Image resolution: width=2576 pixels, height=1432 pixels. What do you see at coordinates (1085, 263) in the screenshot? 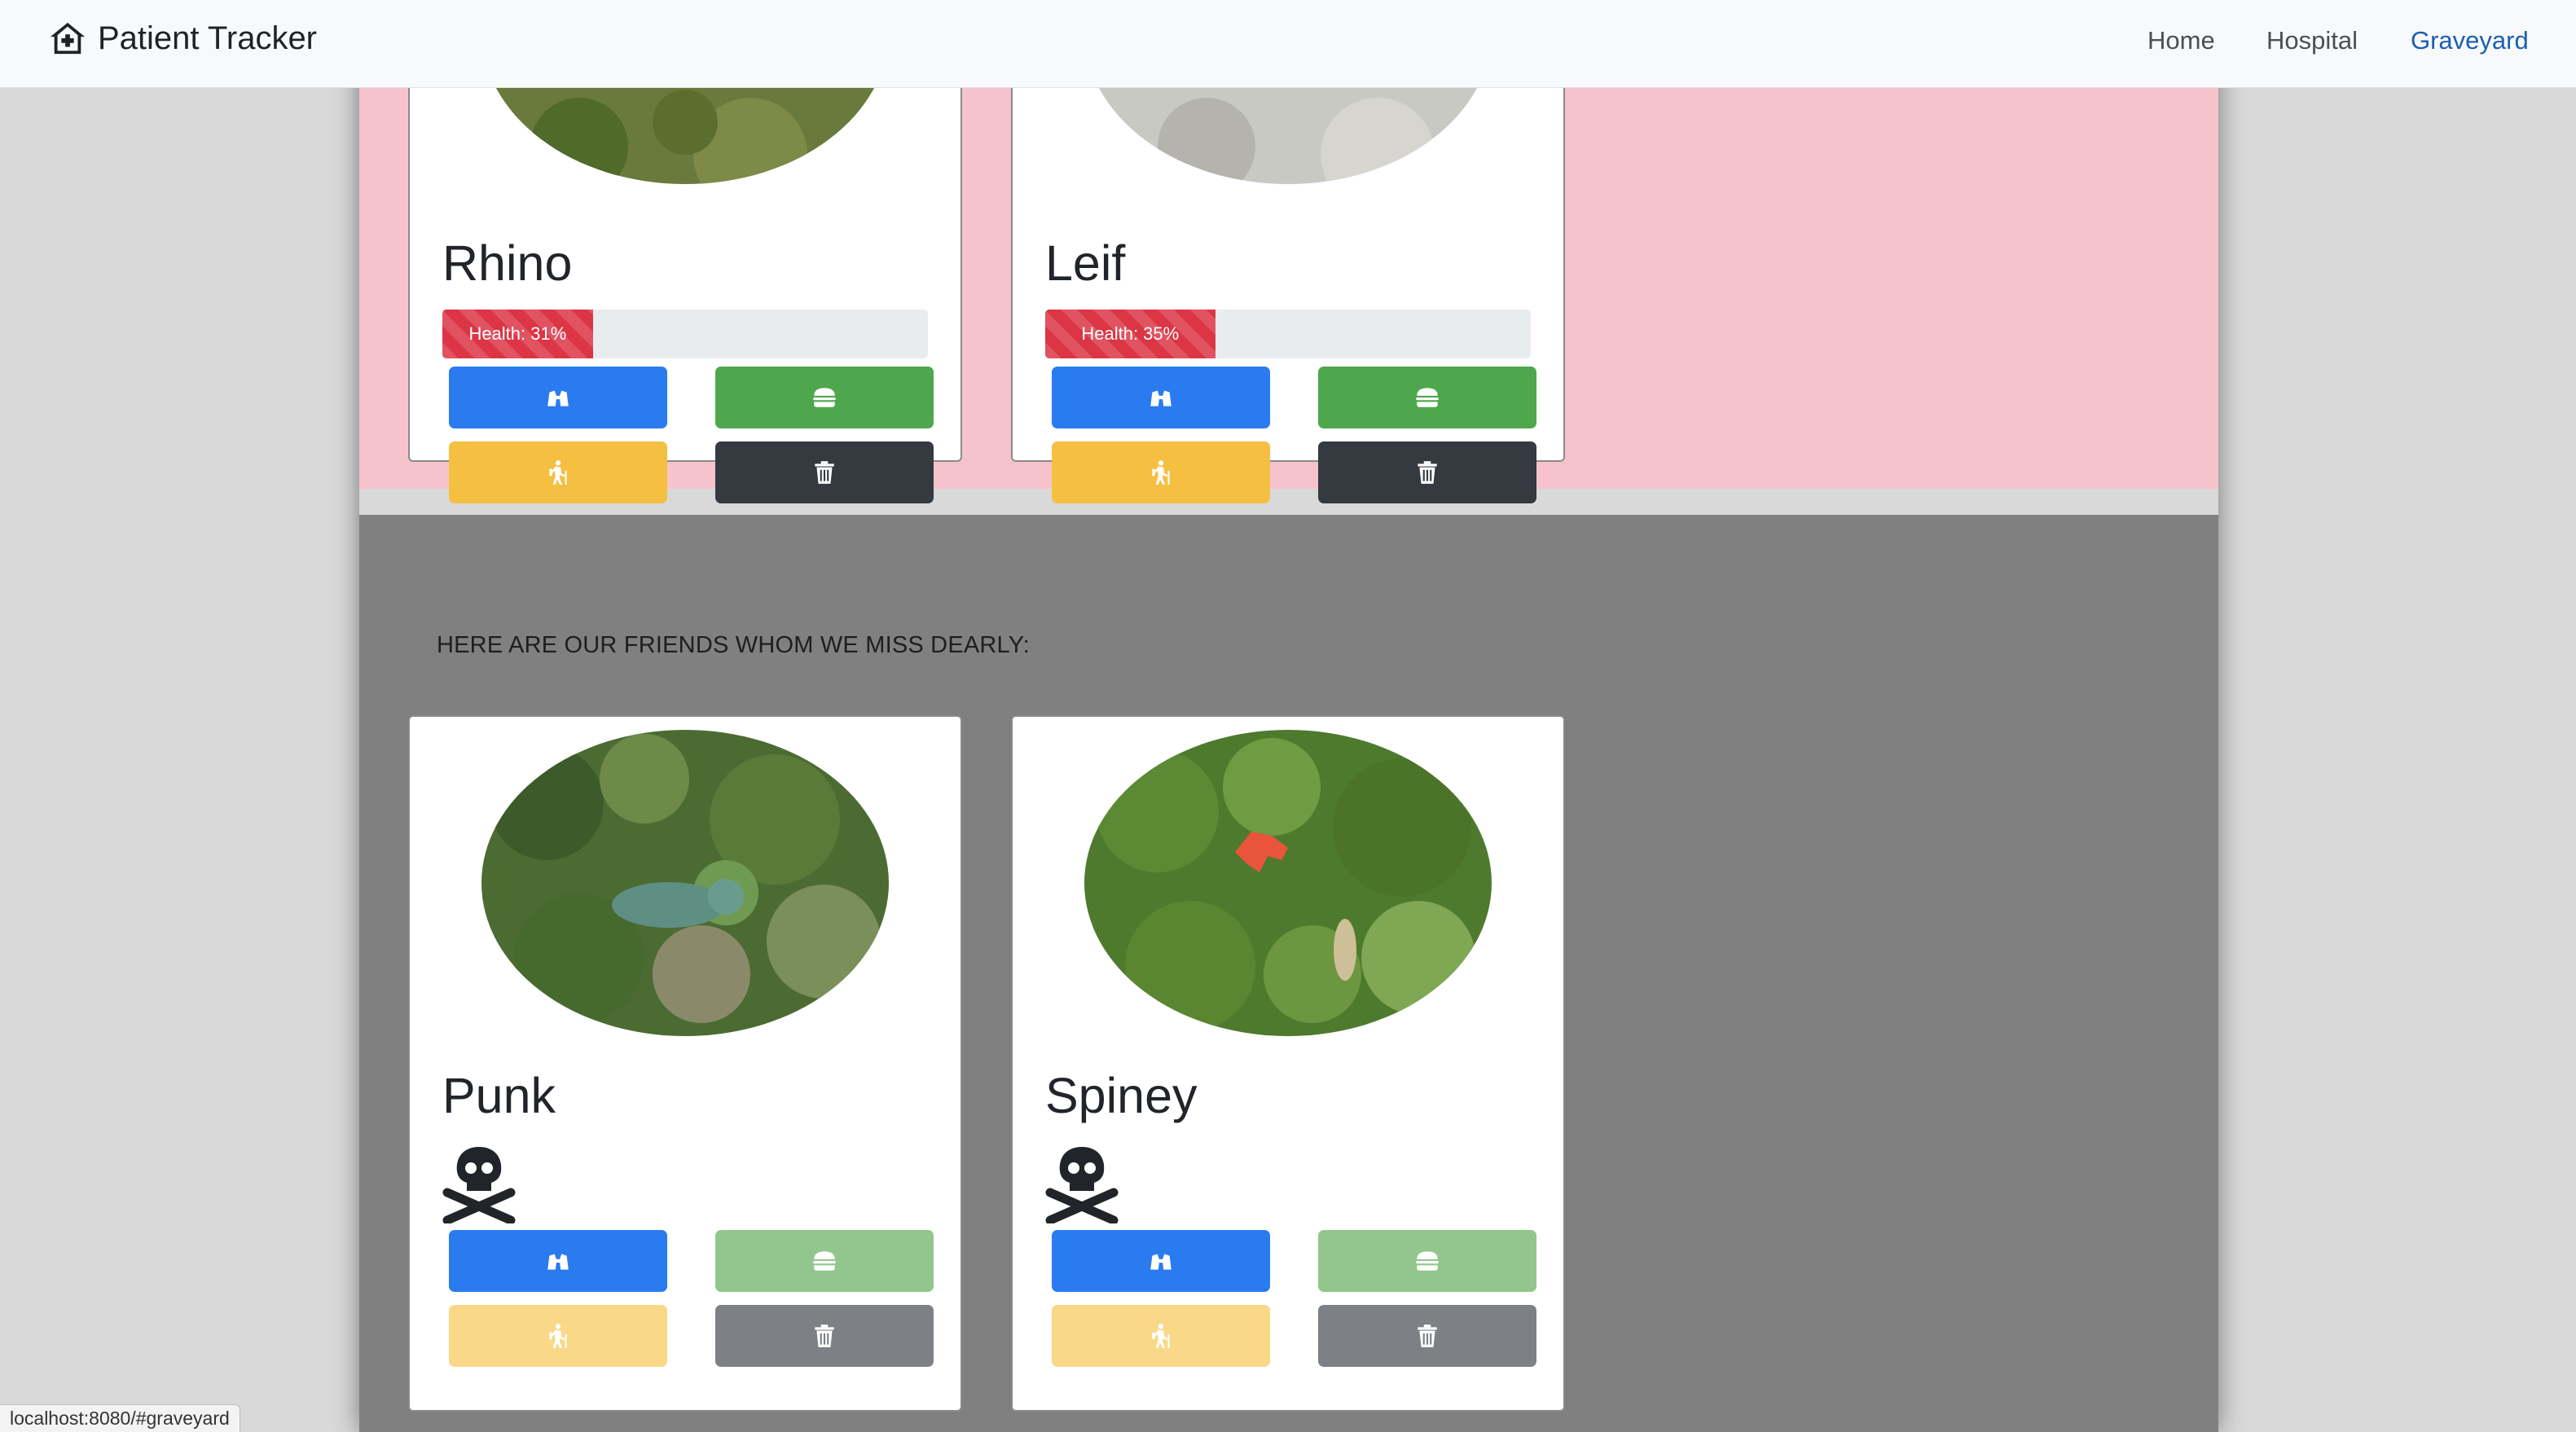
I see `patient-name: Leif` at bounding box center [1085, 263].